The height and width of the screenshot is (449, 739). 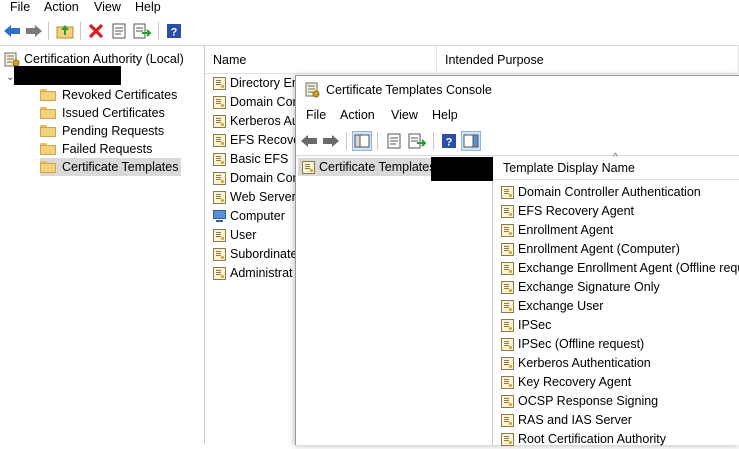 I want to click on back-button, so click(x=12, y=31).